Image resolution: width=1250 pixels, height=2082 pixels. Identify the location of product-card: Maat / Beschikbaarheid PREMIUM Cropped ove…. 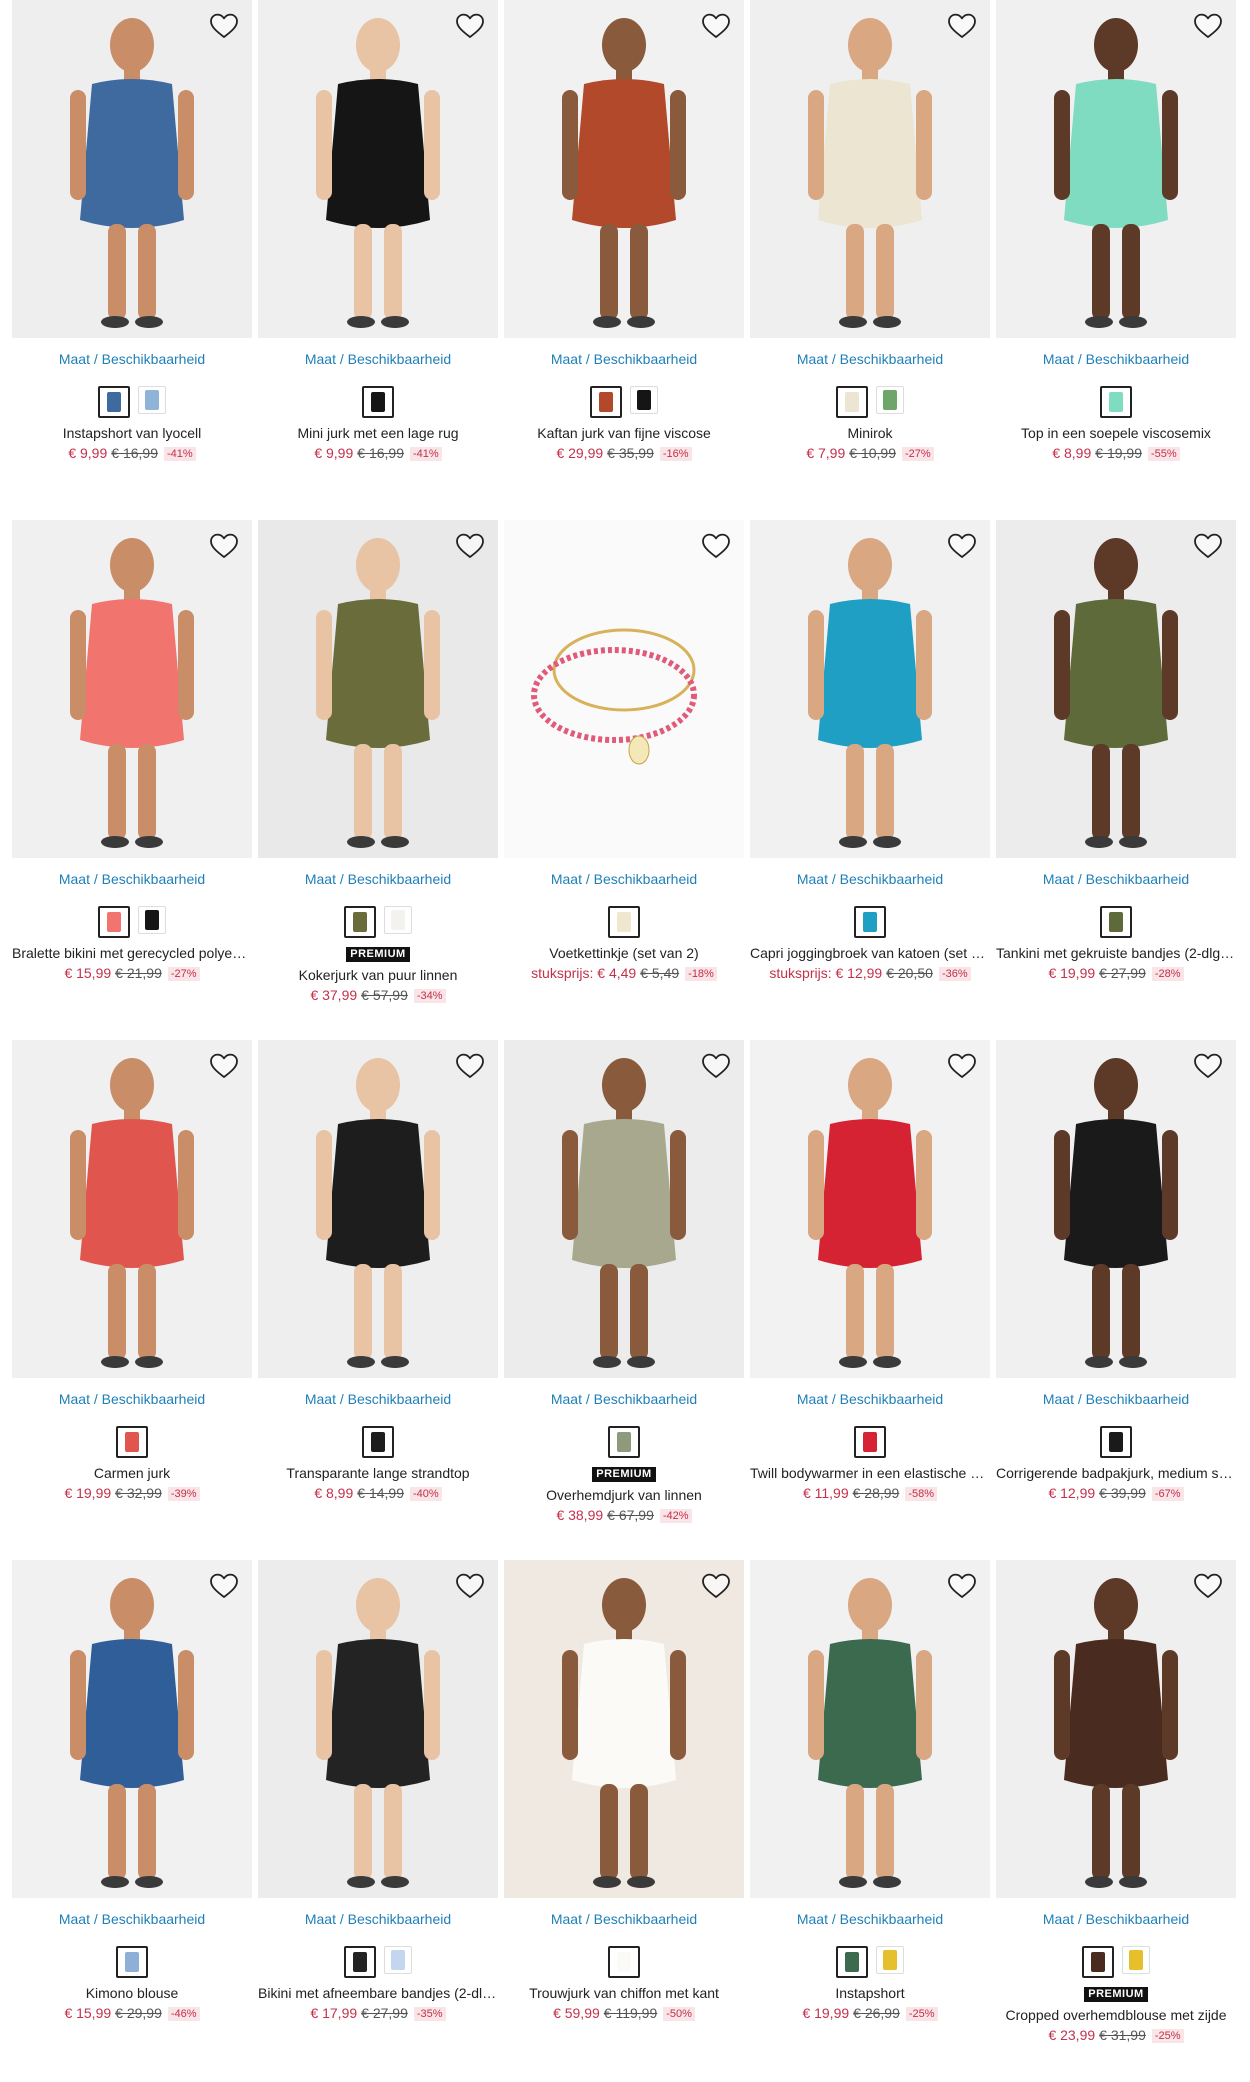
(1116, 1802).